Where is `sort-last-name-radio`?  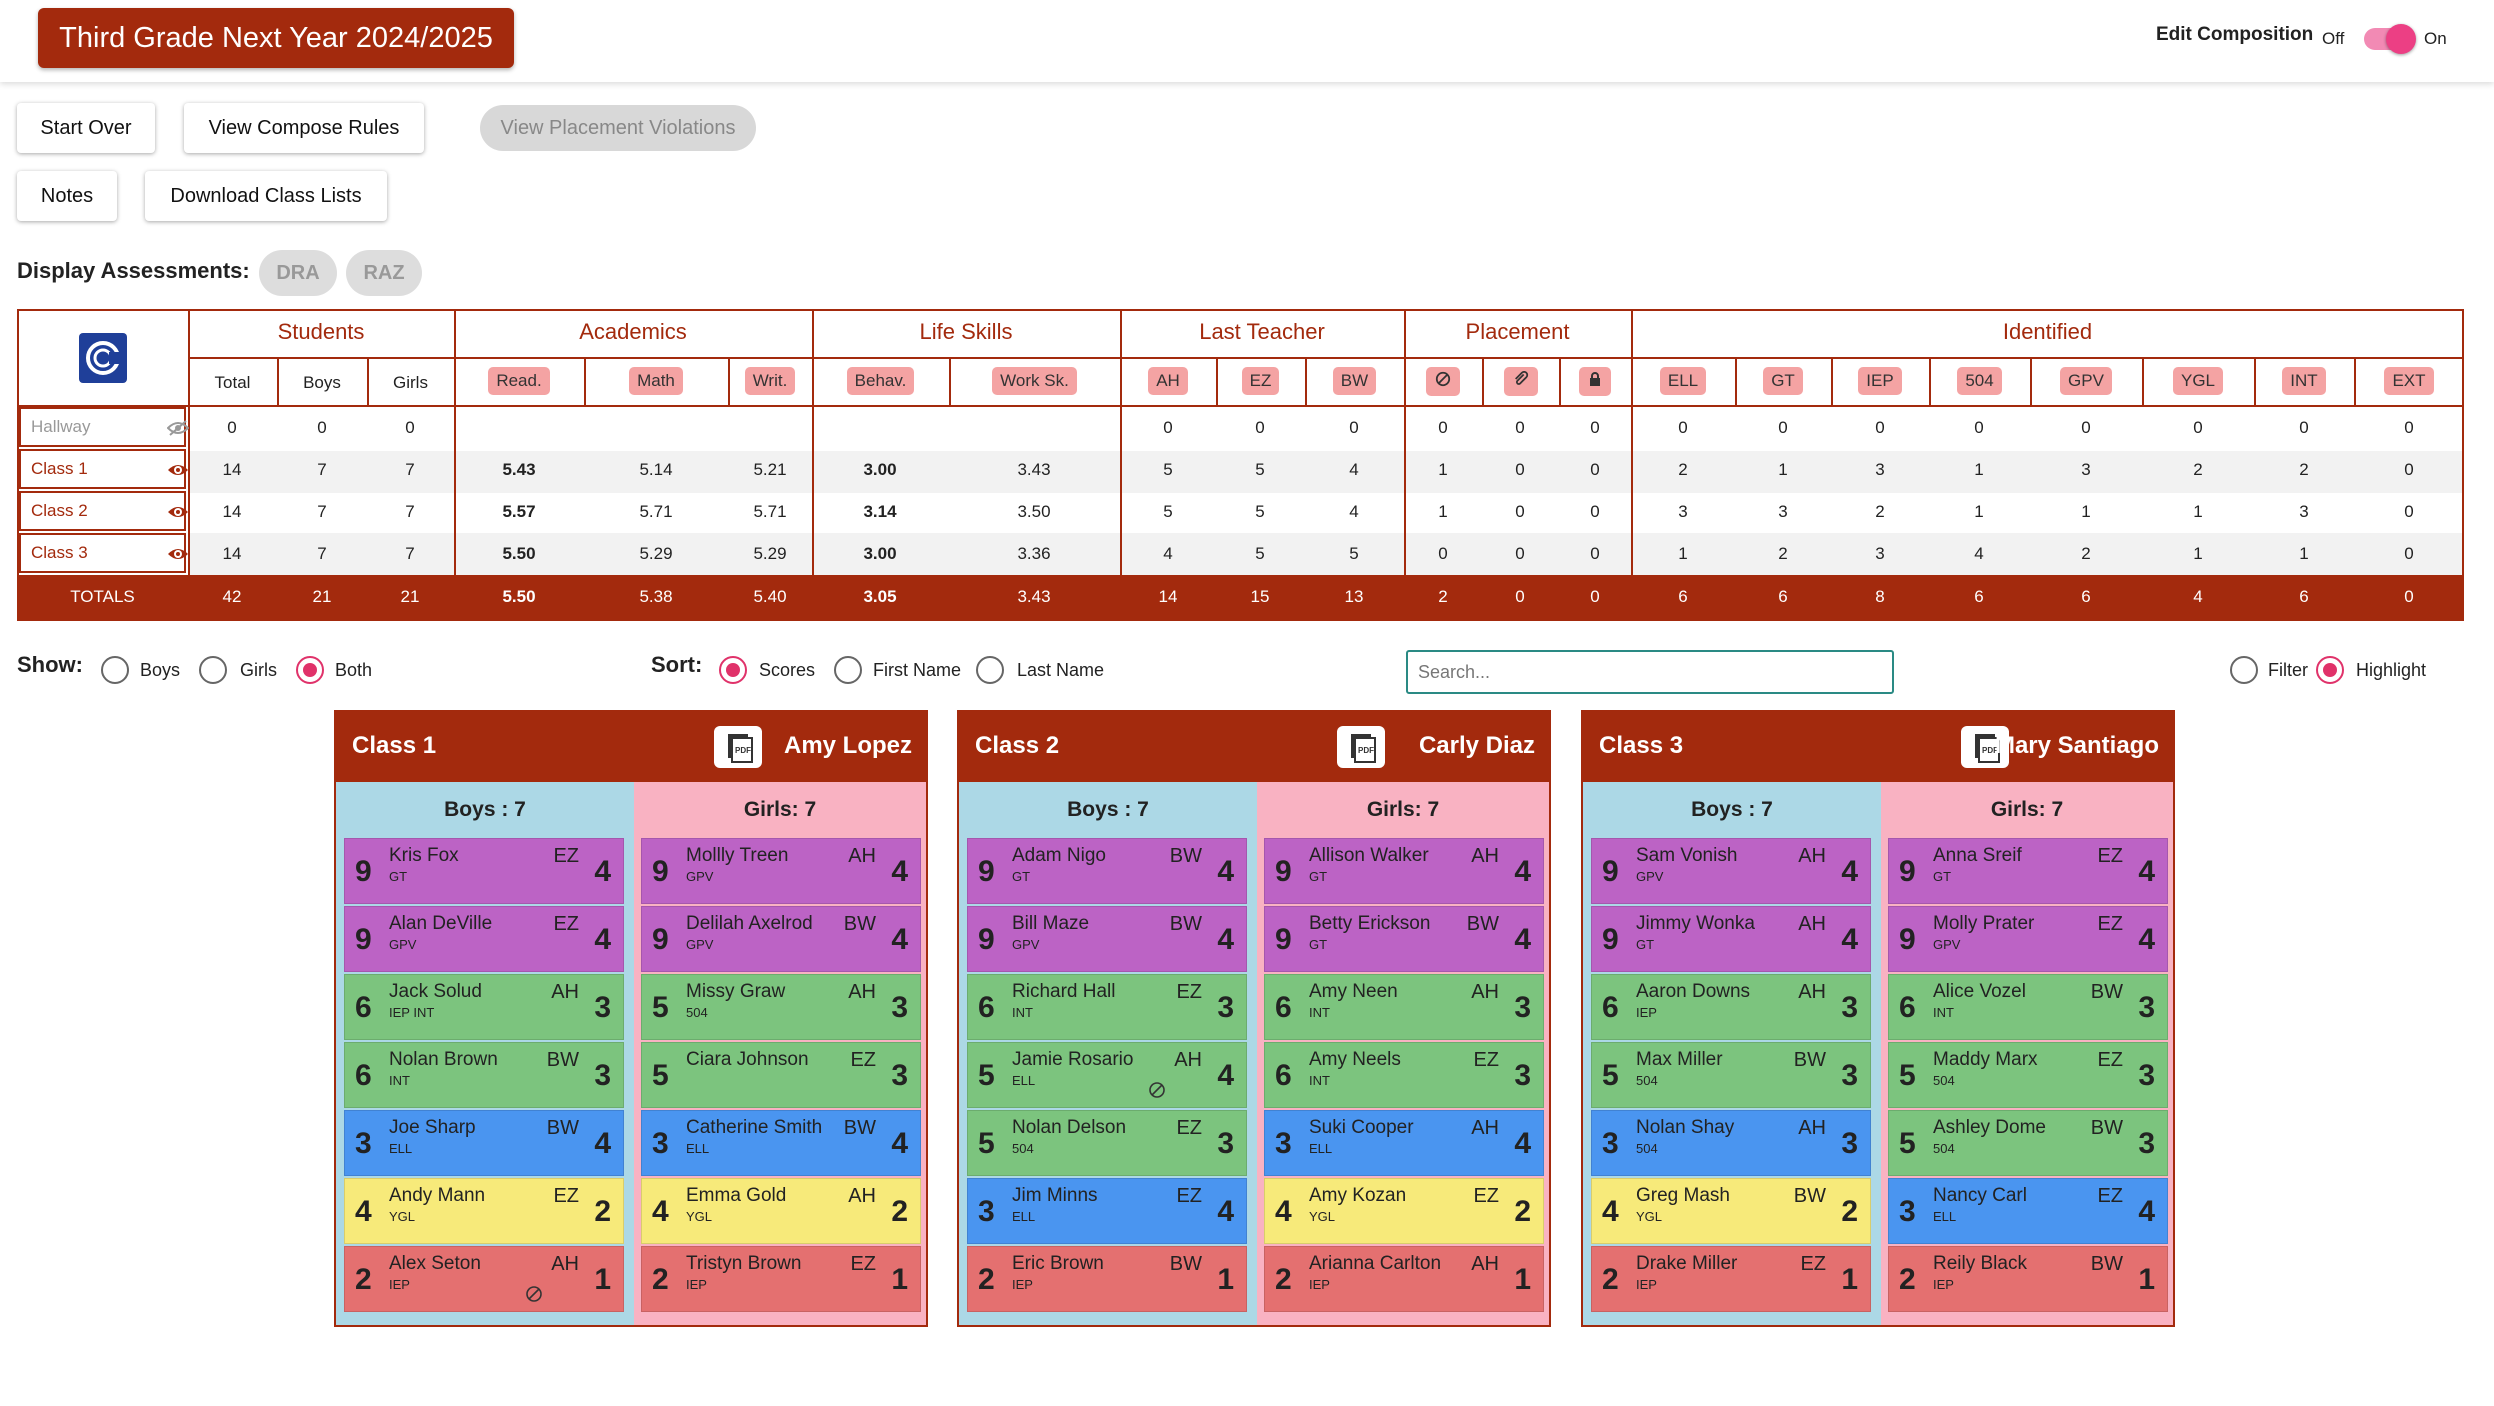 sort-last-name-radio is located at coordinates (990, 670).